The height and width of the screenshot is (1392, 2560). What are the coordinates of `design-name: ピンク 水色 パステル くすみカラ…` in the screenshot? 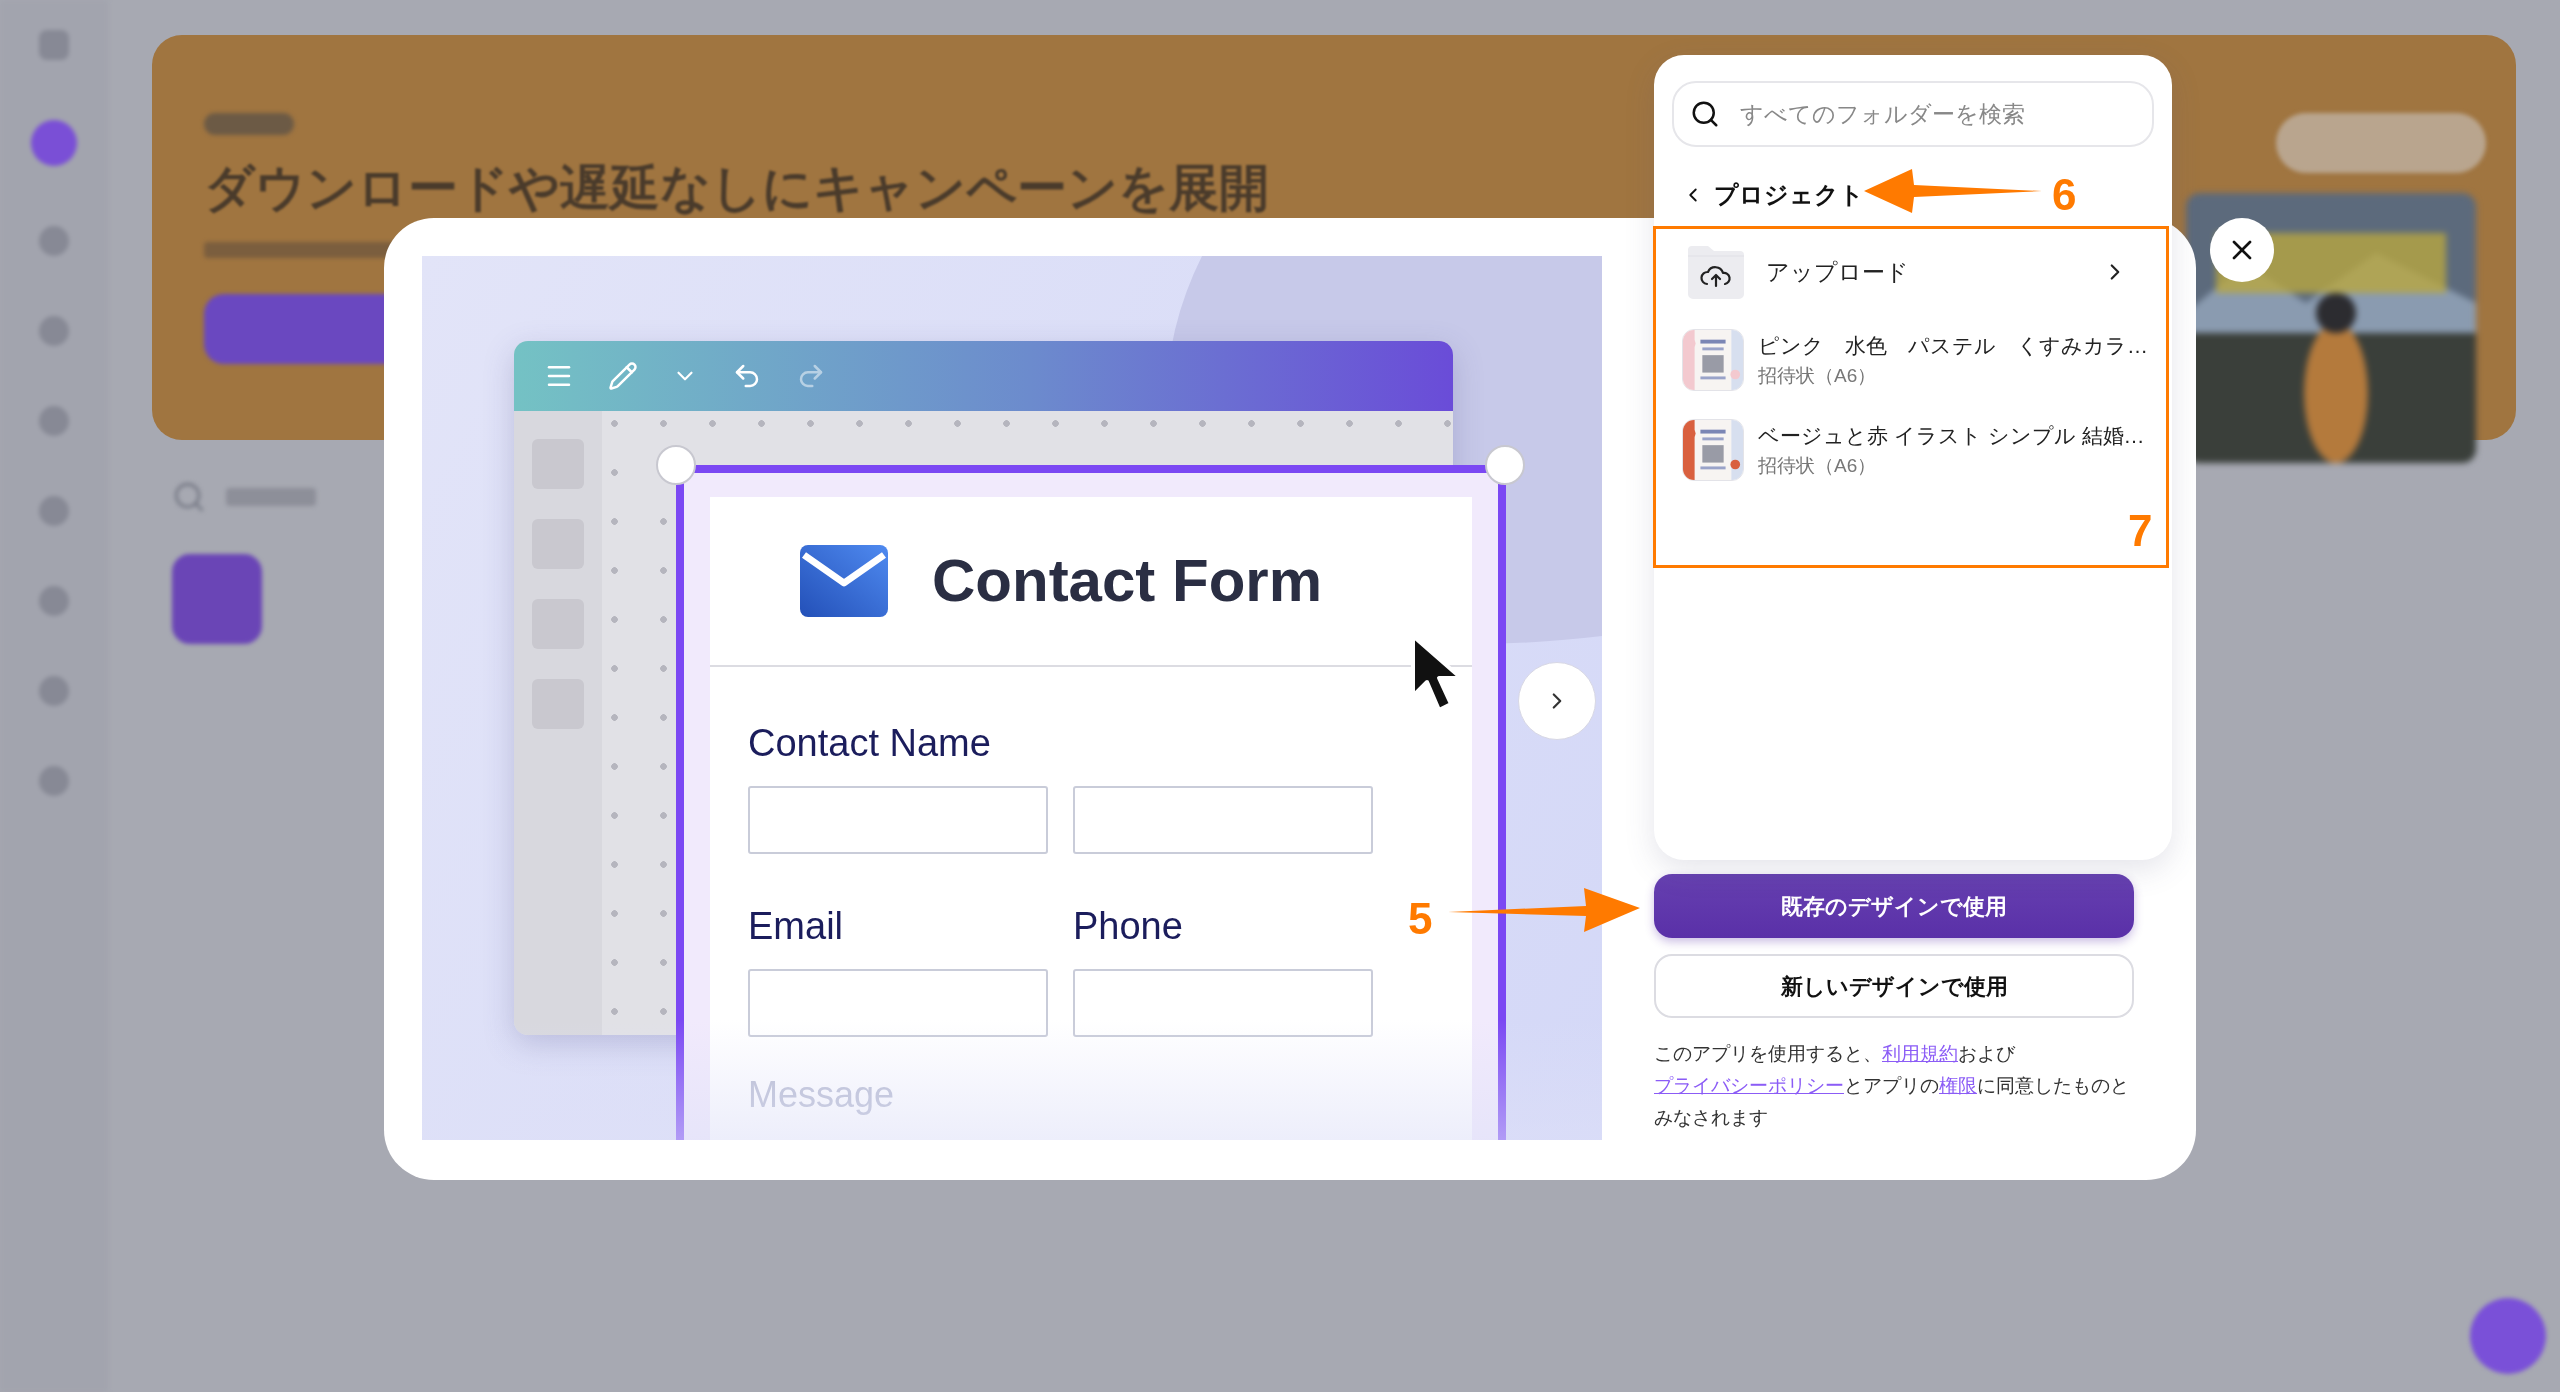 It's located at (1951, 346).